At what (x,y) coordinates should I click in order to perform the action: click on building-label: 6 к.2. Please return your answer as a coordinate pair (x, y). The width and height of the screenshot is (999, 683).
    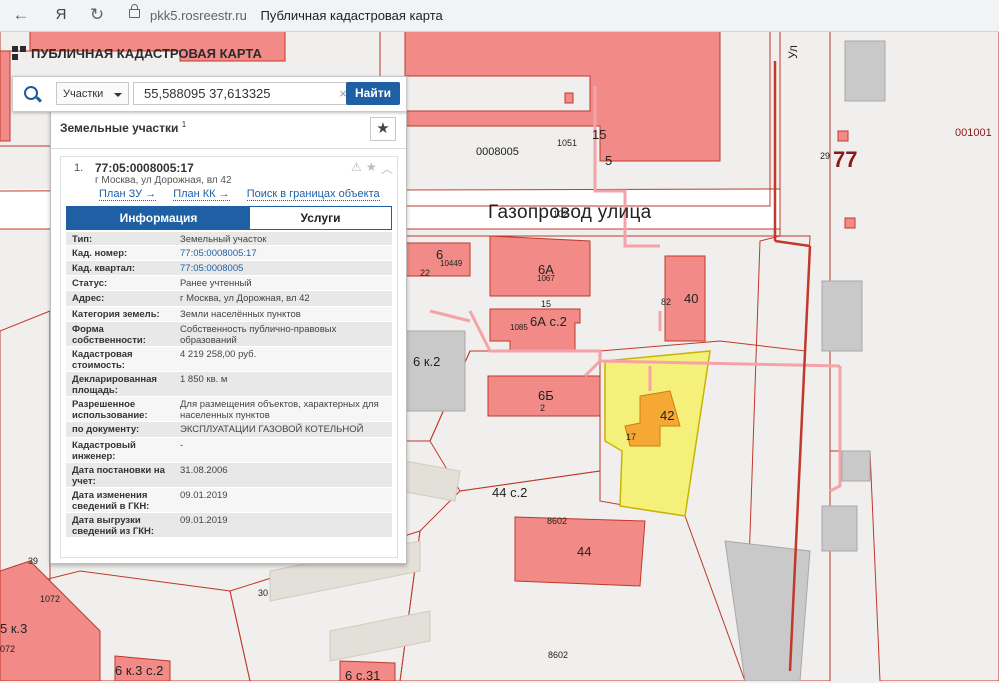
    Looking at the image, I should click on (427, 361).